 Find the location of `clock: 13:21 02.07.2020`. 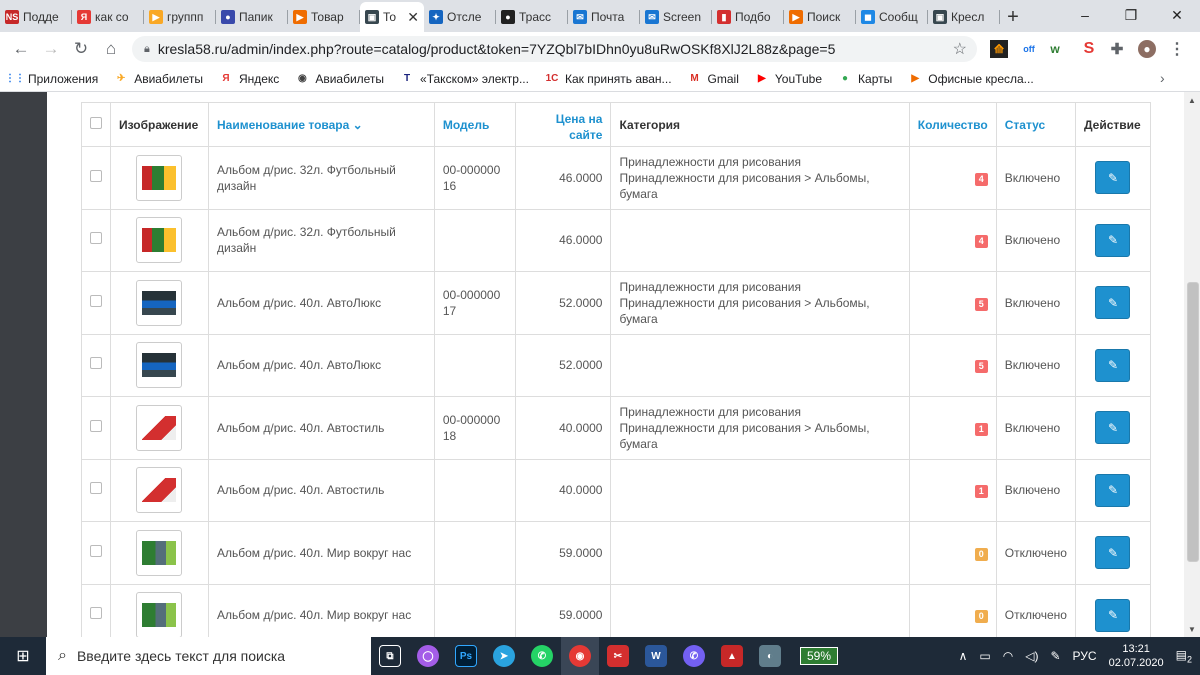

clock: 13:21 02.07.2020 is located at coordinates (1136, 656).